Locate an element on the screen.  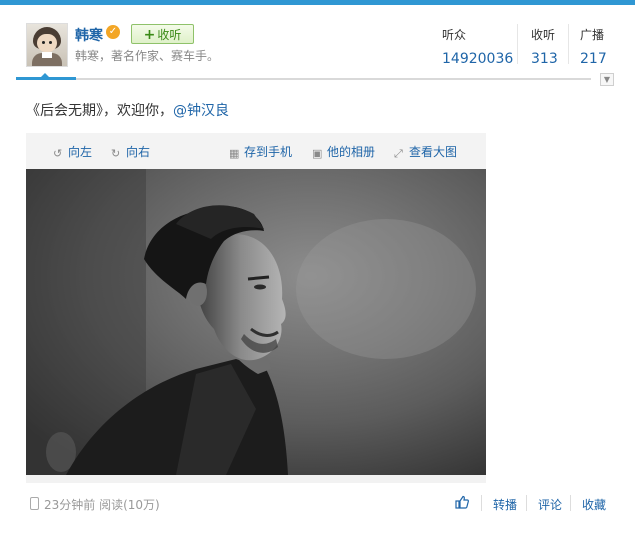
rotate-left-icon: ↺ is located at coordinates (58, 153).